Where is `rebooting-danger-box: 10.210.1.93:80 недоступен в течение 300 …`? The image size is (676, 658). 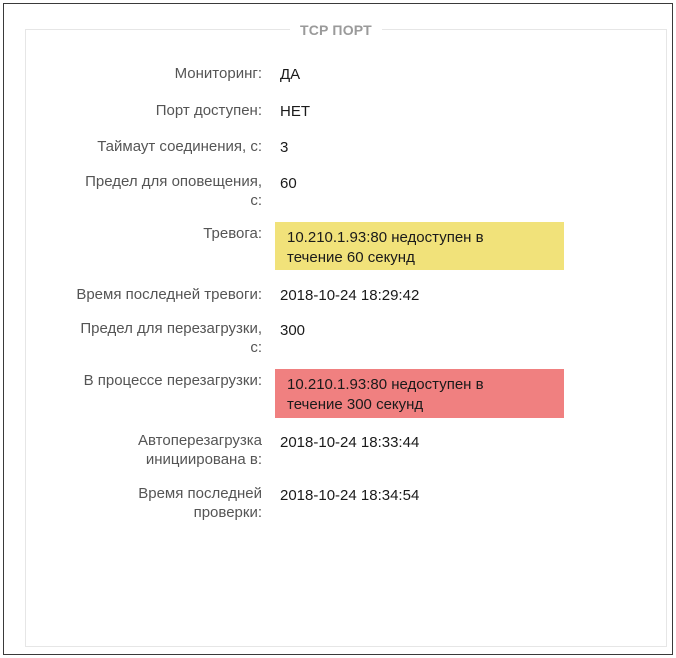 rebooting-danger-box: 10.210.1.93:80 недоступен в течение 300 … is located at coordinates (419, 393).